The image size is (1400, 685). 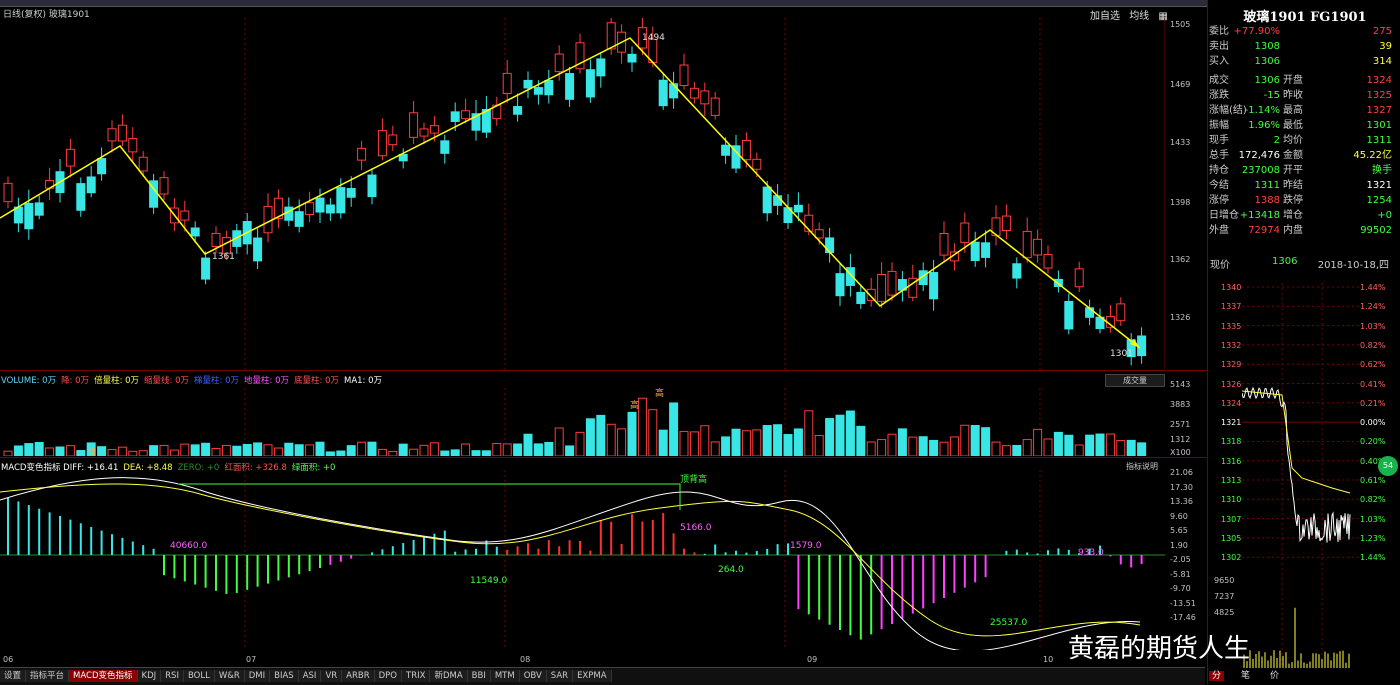 What do you see at coordinates (1373, 287) in the screenshot?
I see `intraday-pct-tick: 1.44%` at bounding box center [1373, 287].